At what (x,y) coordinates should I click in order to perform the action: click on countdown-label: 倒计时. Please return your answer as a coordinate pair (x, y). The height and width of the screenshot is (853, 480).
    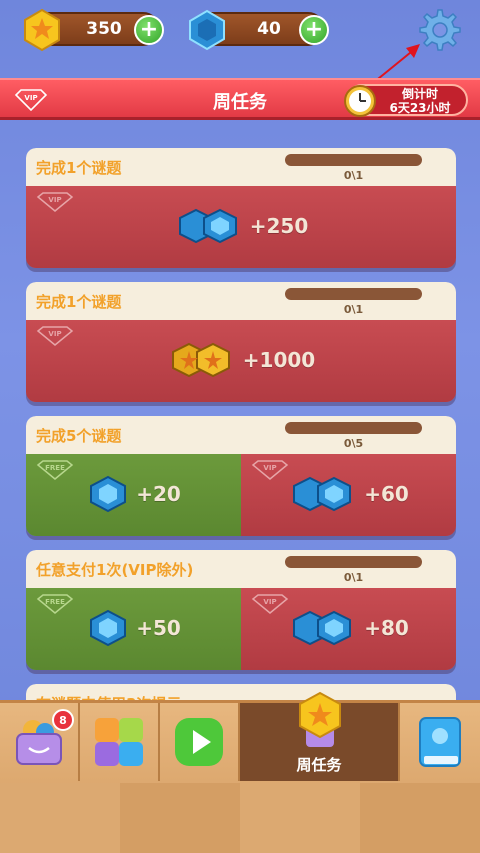
    Looking at the image, I should click on (419, 94).